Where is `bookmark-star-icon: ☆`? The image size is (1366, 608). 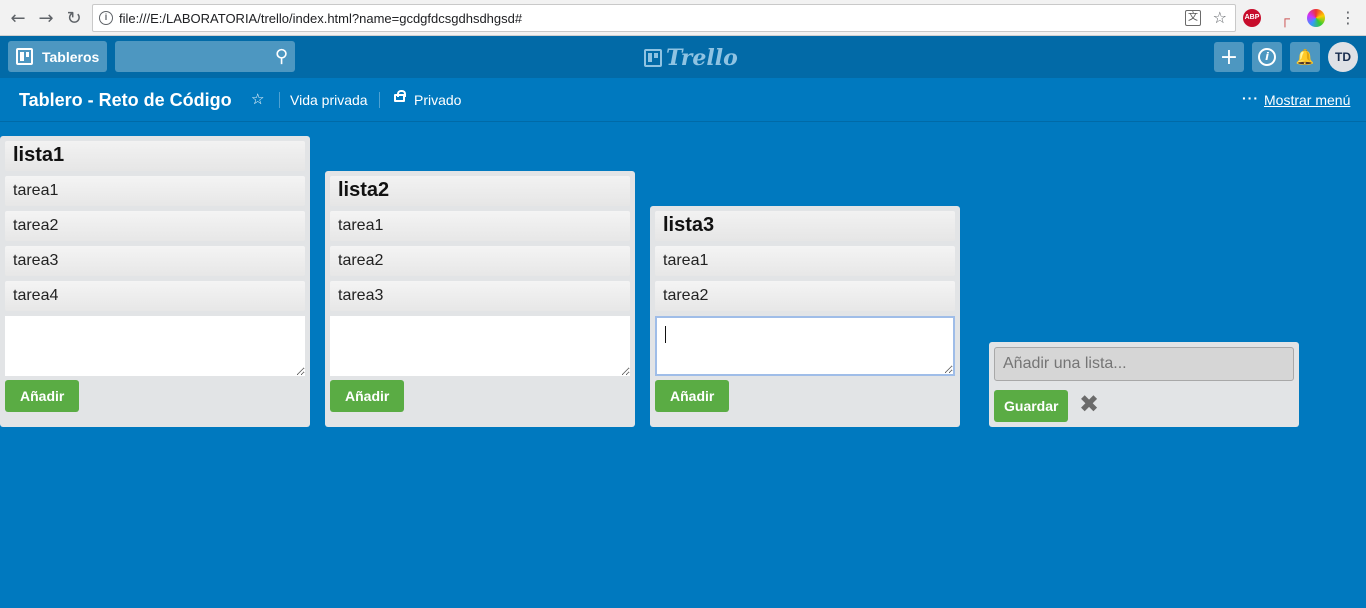 bookmark-star-icon: ☆ is located at coordinates (1220, 17).